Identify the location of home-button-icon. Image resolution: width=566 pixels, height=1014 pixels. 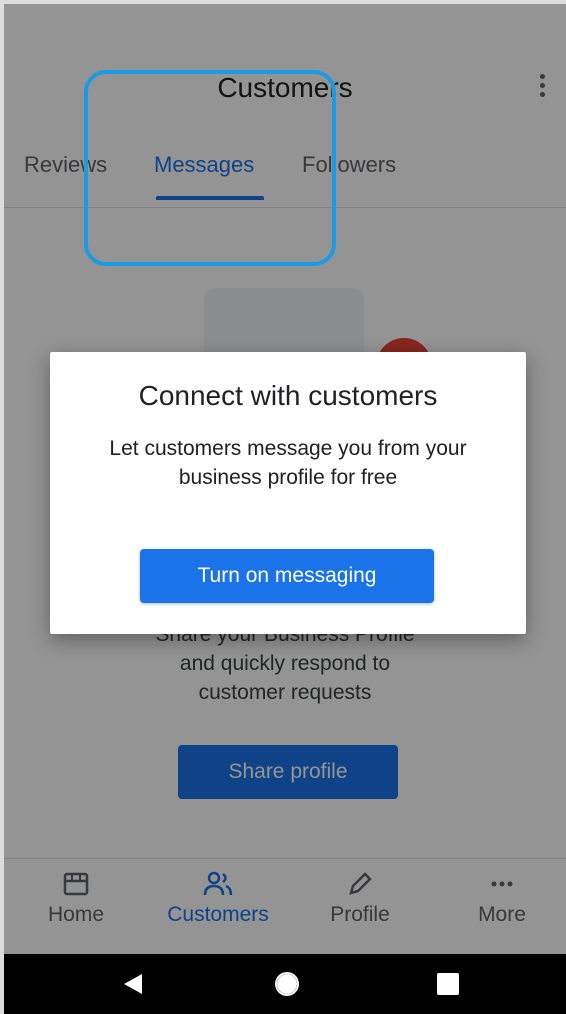
(287, 984).